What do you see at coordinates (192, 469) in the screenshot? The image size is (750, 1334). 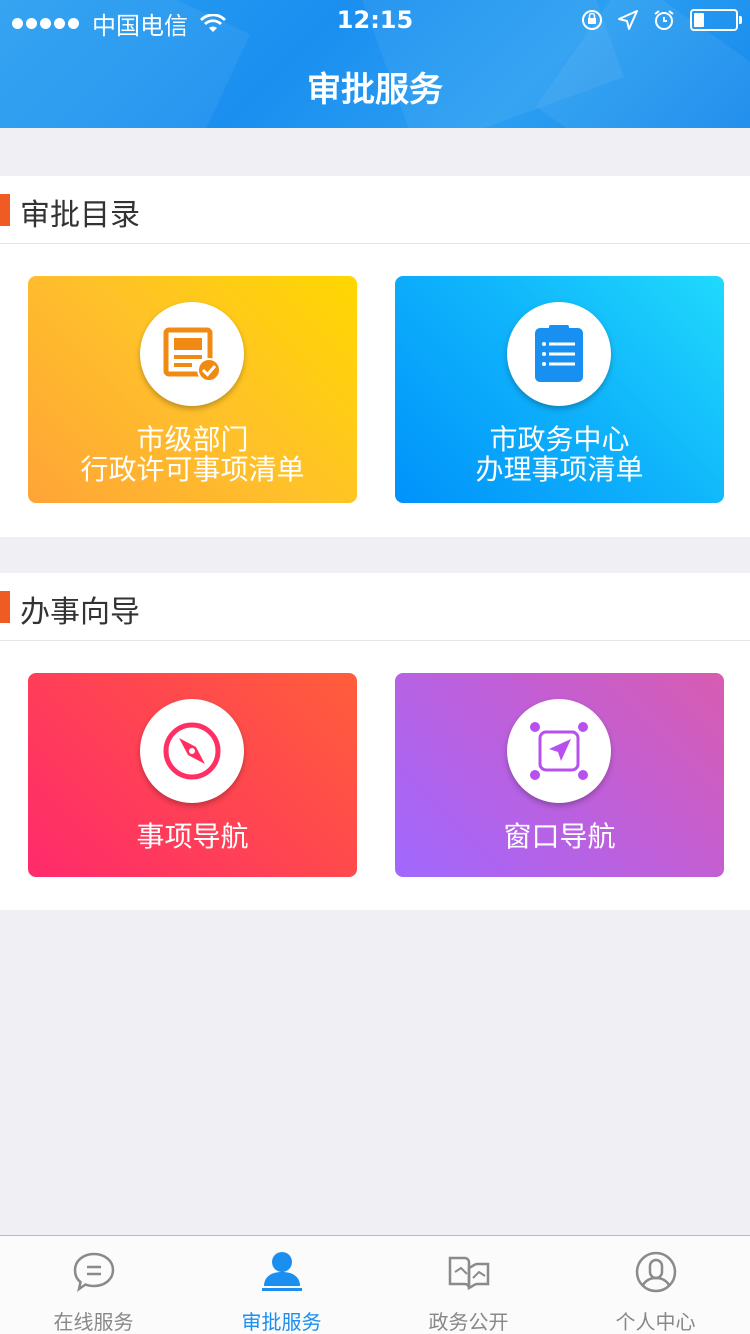 I see `card-subtitle: 行政许可事项清单` at bounding box center [192, 469].